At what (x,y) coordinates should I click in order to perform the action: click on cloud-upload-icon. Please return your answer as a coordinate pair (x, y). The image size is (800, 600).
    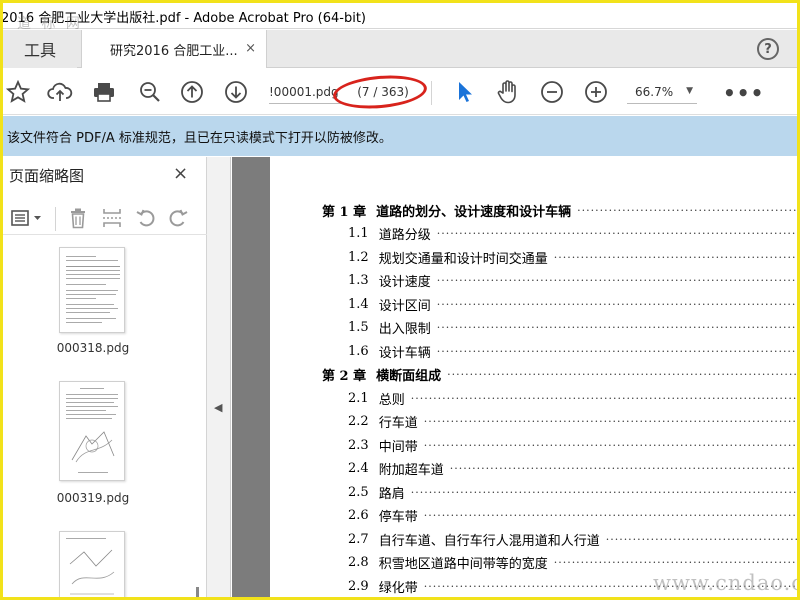
    Looking at the image, I should click on (60, 92).